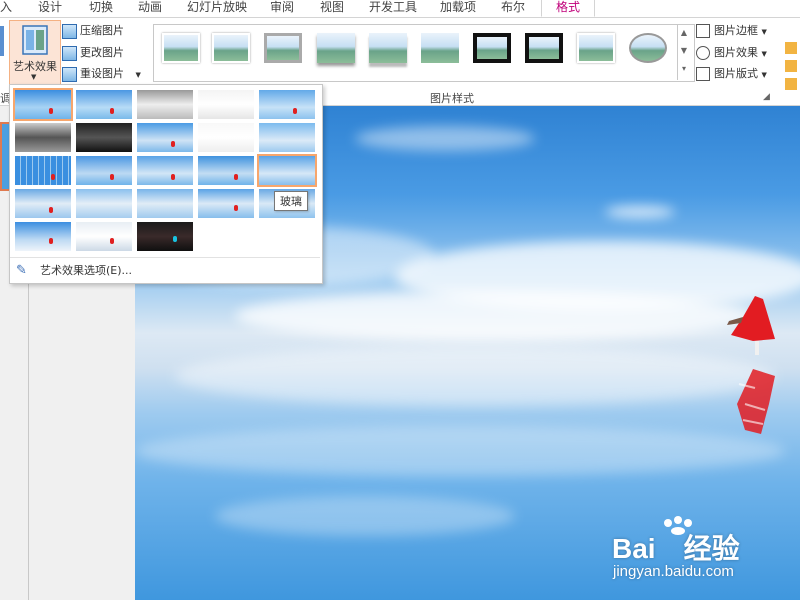  Describe the element at coordinates (43, 104) in the screenshot. I see `effect-none` at that location.